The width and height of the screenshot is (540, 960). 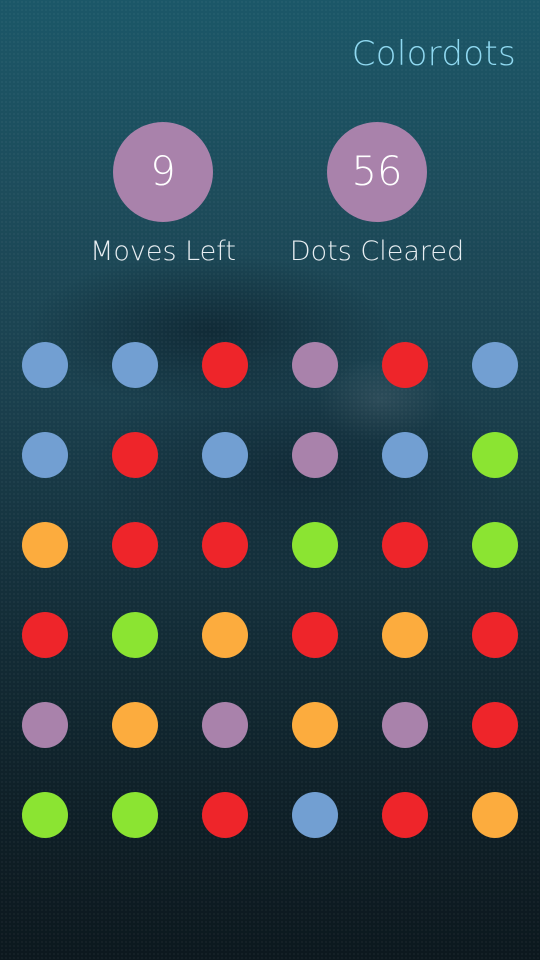 I want to click on dots-cleared-label: Dots Cleared, so click(x=377, y=251).